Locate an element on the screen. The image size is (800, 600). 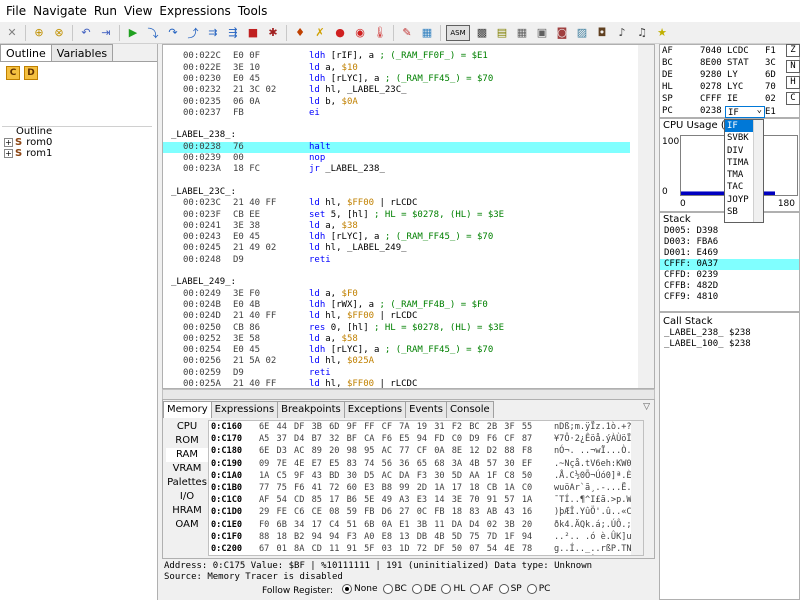
expand-icon: + is located at coordinates (8, 142).